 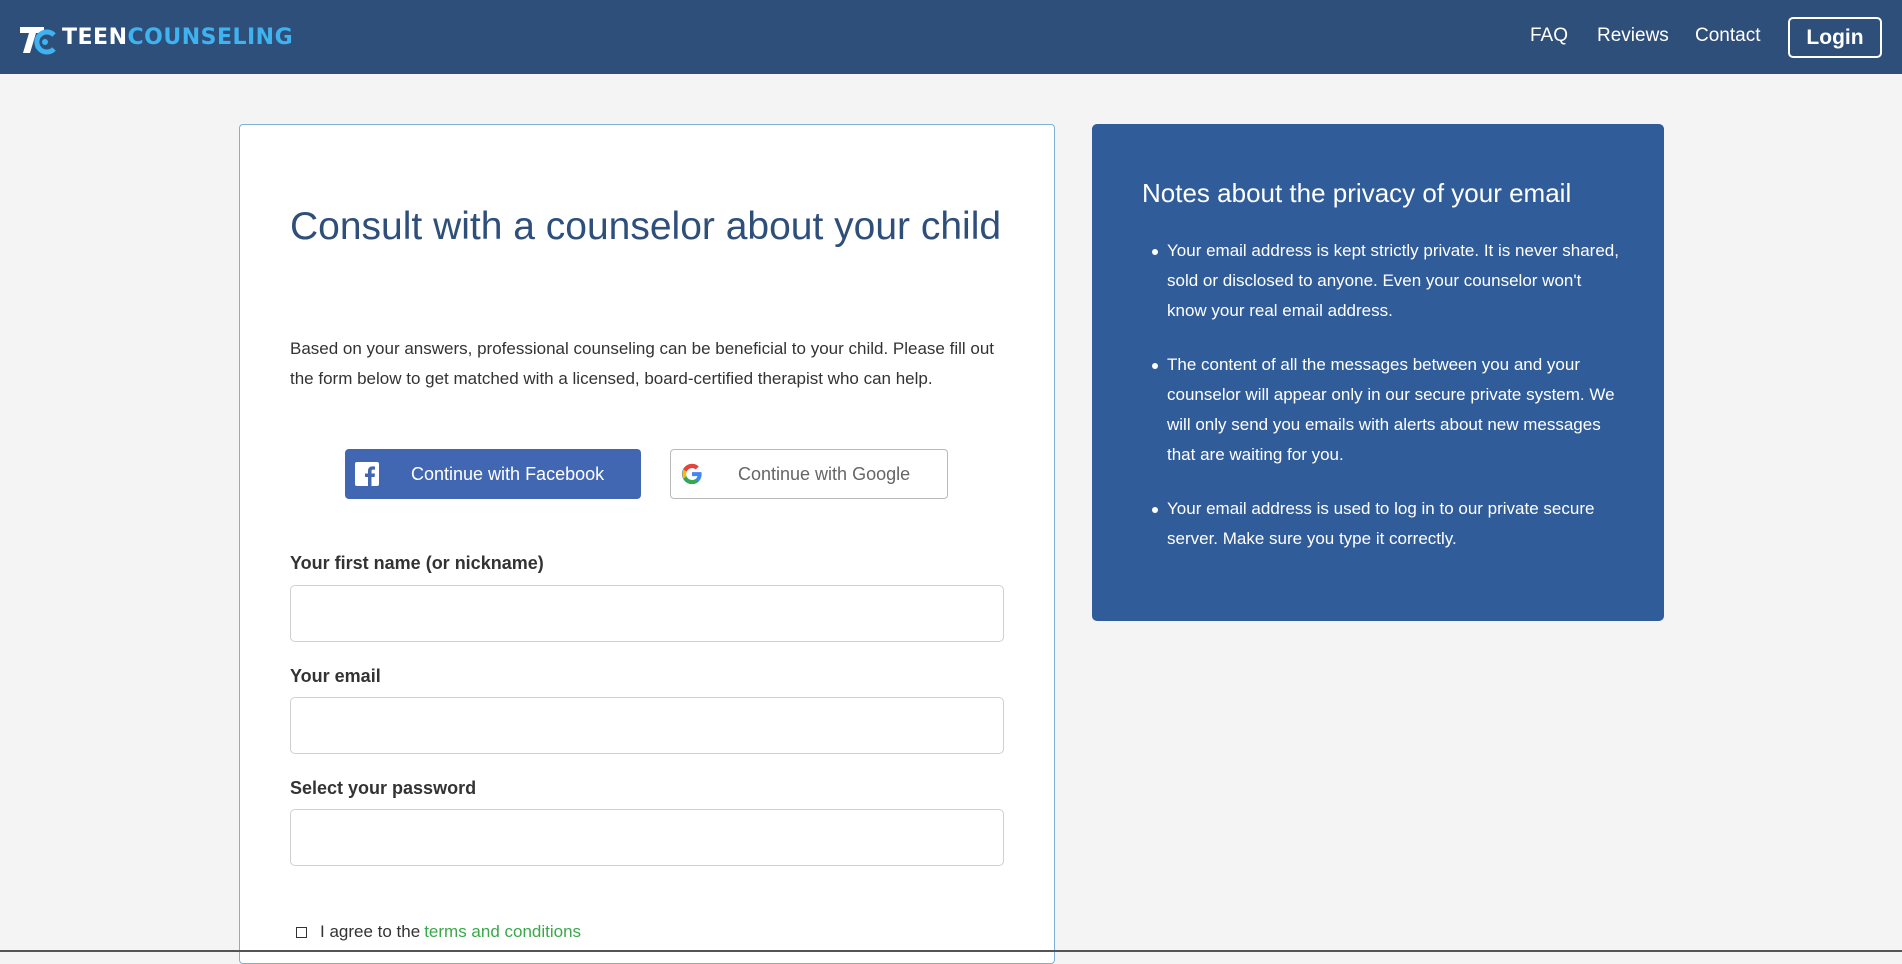 I want to click on nav-link-contact: Contact, so click(x=1727, y=36).